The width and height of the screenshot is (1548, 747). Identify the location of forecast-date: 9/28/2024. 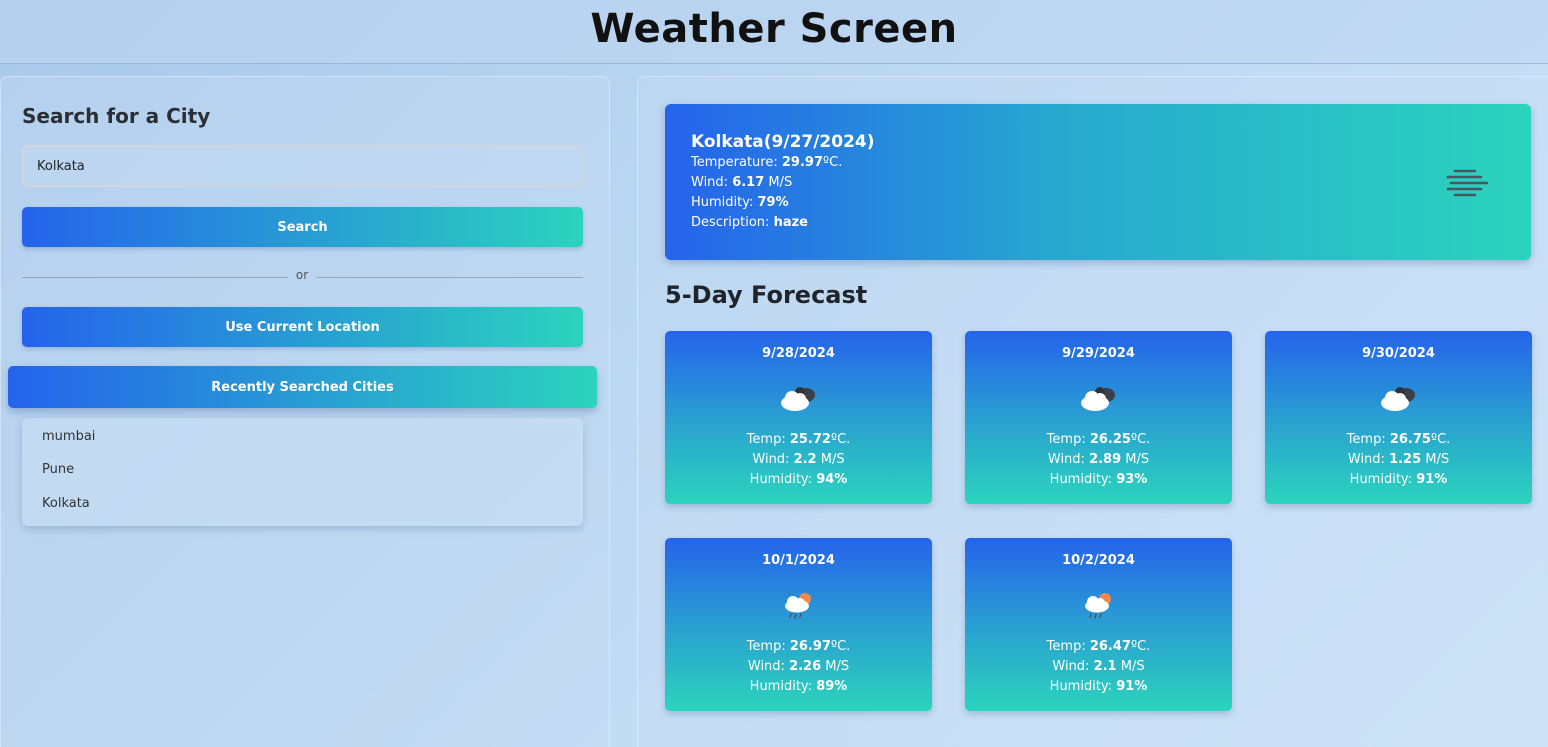
(798, 353).